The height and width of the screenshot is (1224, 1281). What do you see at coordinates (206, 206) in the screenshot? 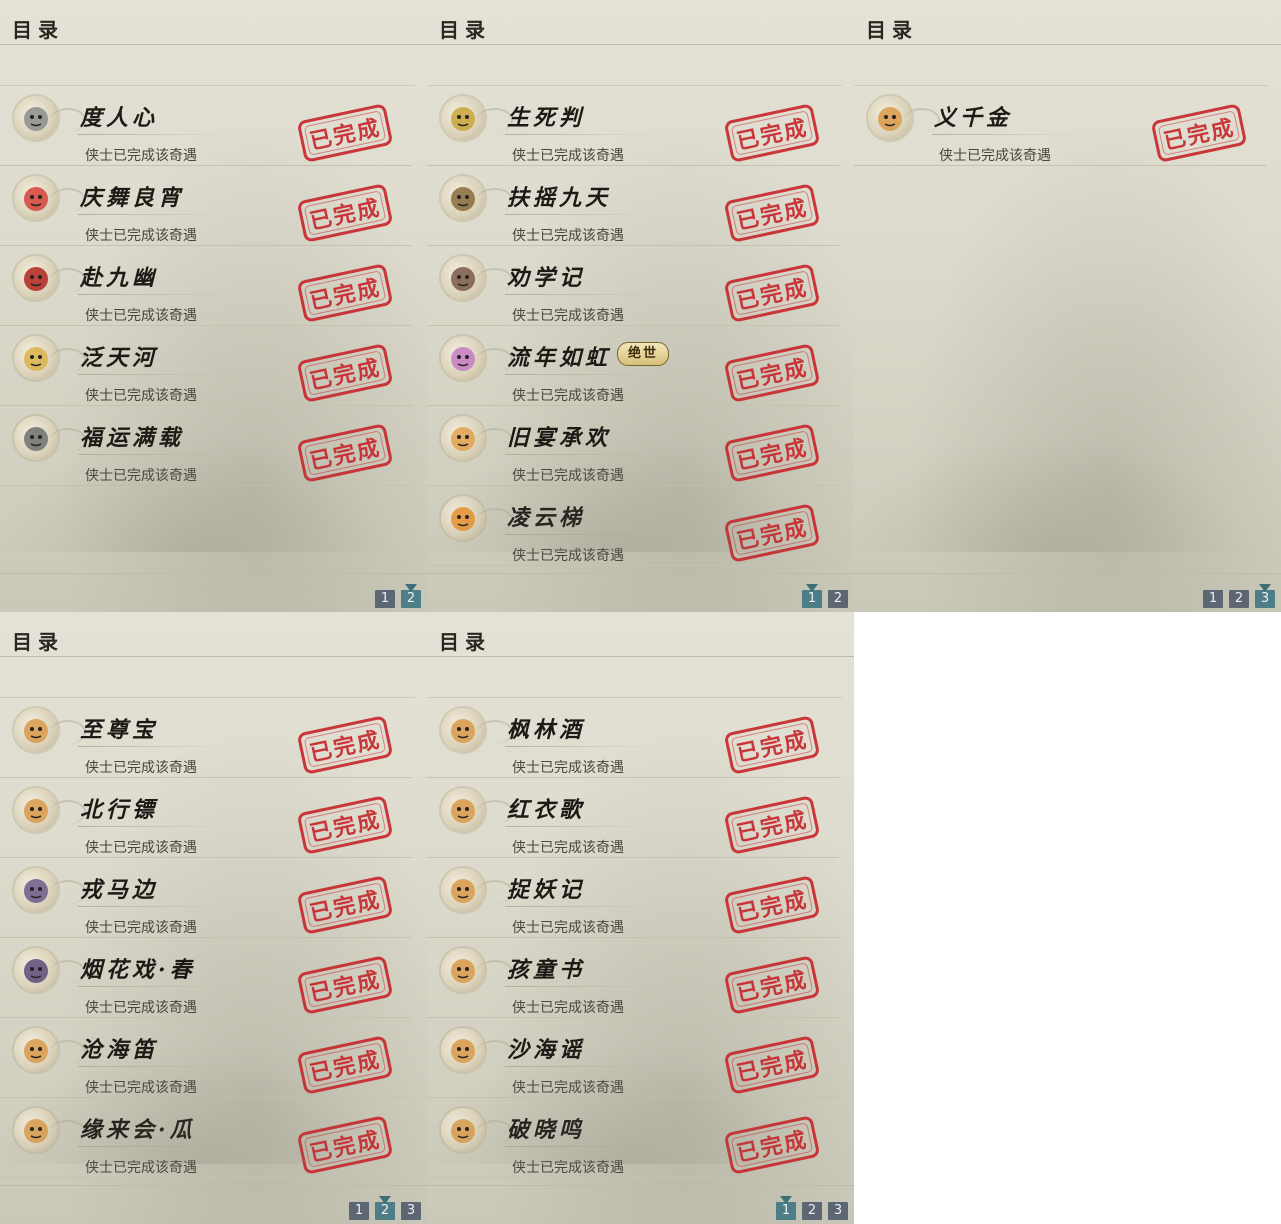
I see `encounter-entry: 庆舞良宵 侠士已完成该奇遇 已完成` at bounding box center [206, 206].